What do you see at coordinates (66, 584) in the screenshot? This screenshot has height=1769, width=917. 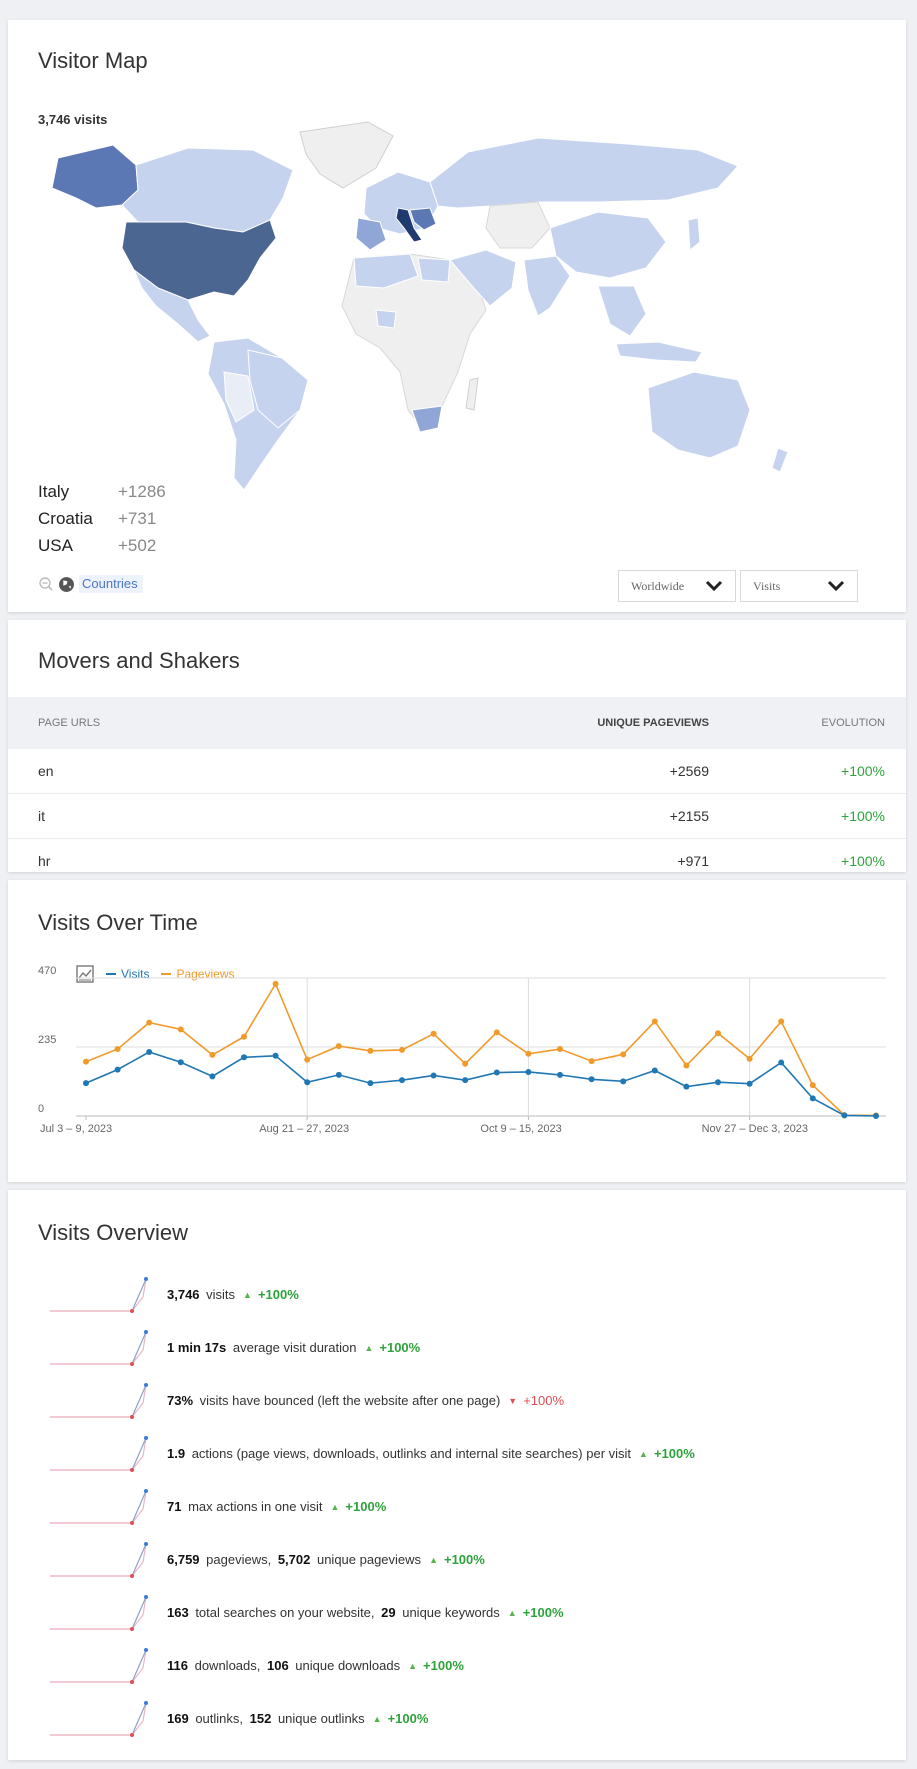 I see `globe-icon` at bounding box center [66, 584].